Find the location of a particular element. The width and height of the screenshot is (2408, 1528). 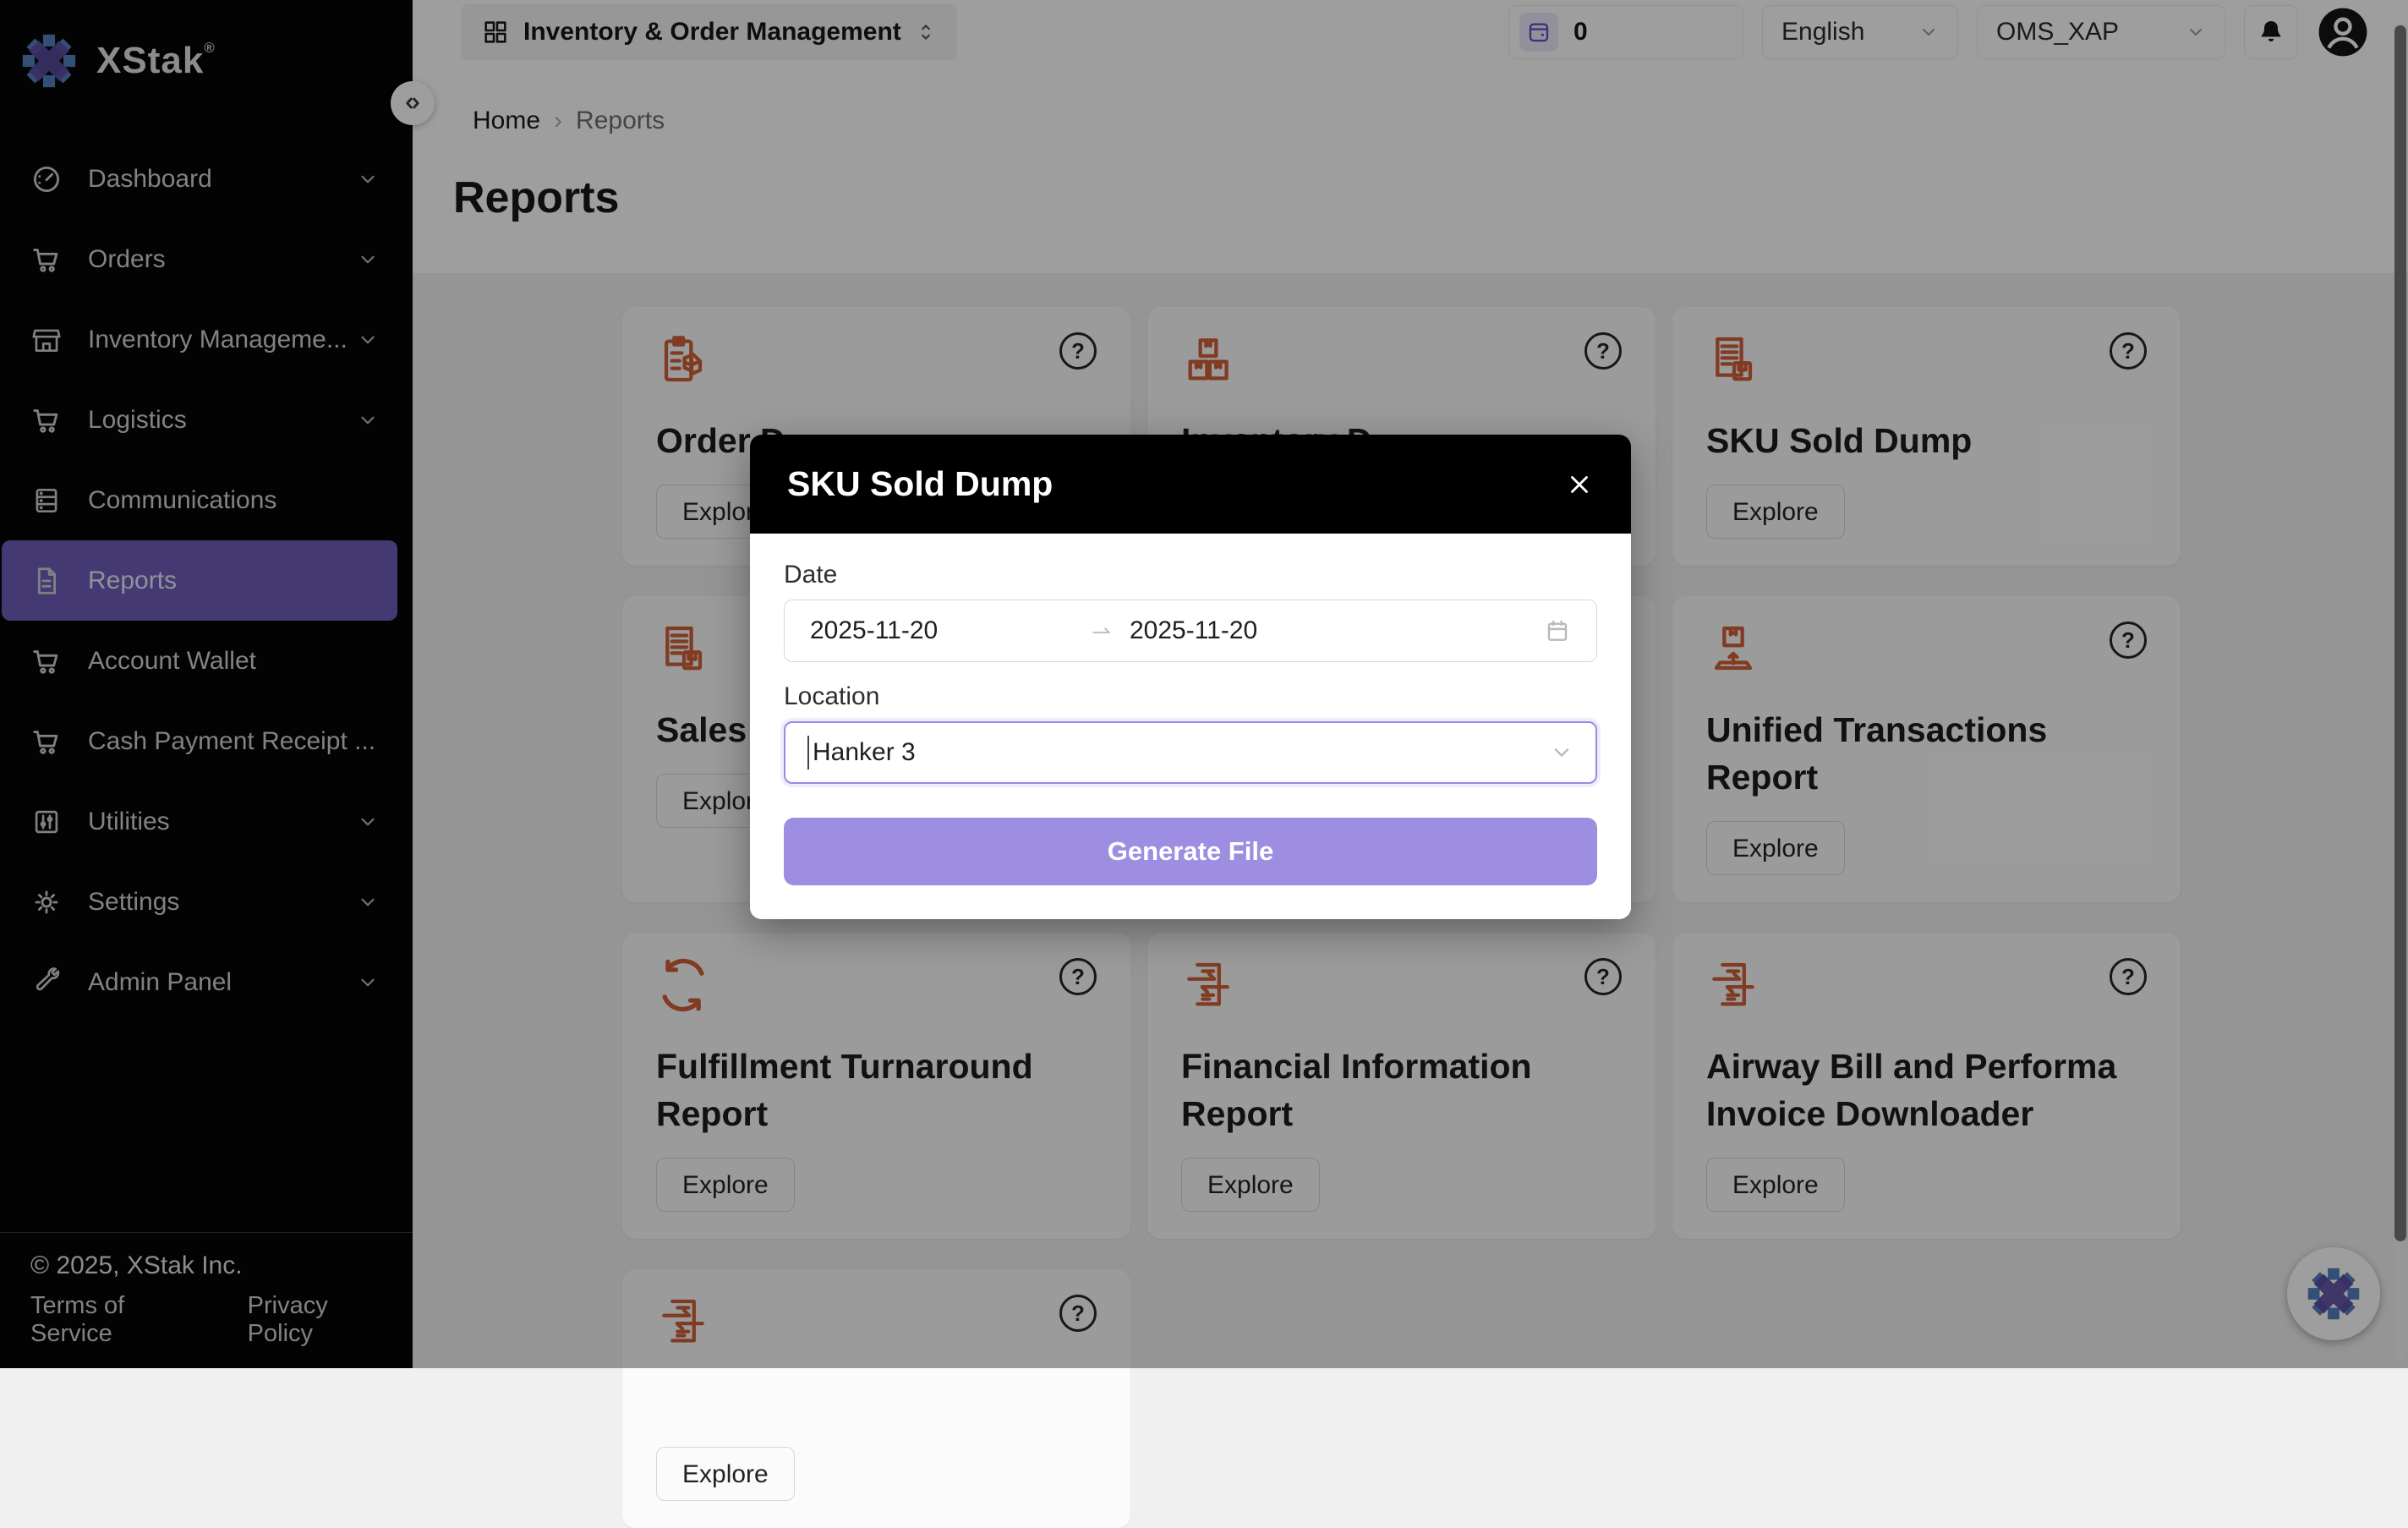

modal-header: SKU Sold Dump is located at coordinates (1190, 484).